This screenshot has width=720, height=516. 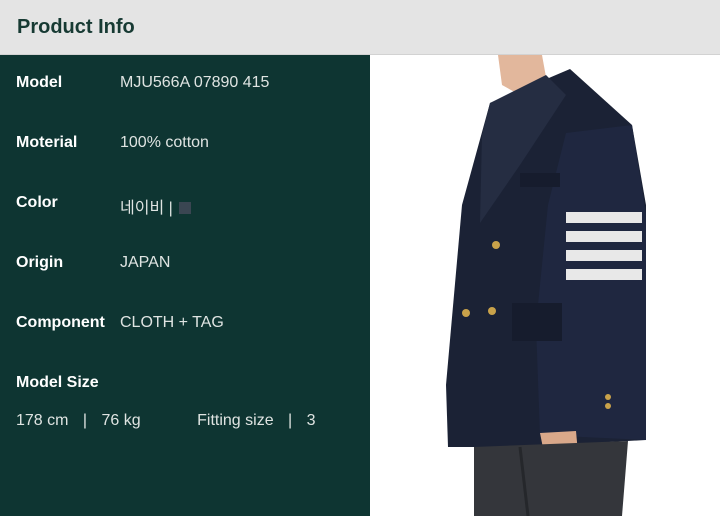 What do you see at coordinates (537, 322) in the screenshot?
I see `pocket-flap` at bounding box center [537, 322].